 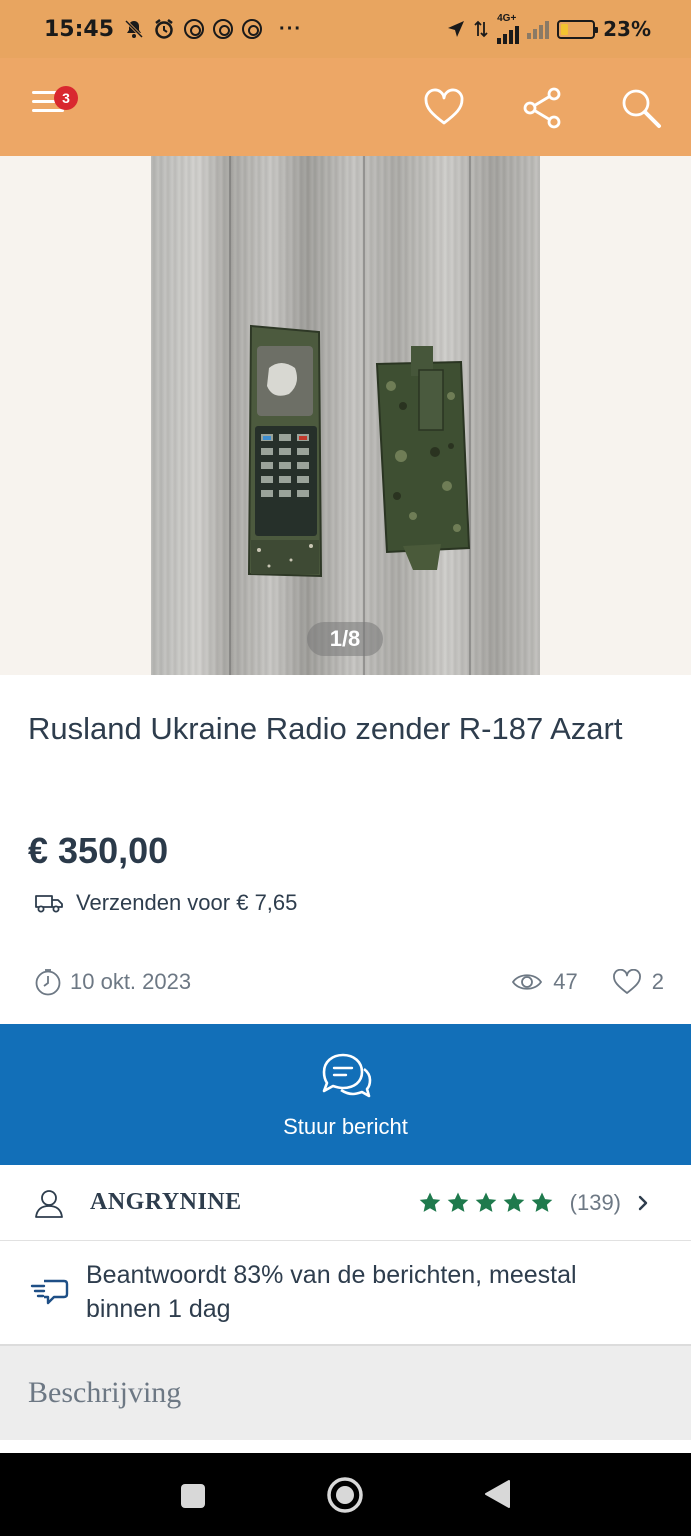 What do you see at coordinates (291, 28) in the screenshot?
I see `more-notifications-icon: ···` at bounding box center [291, 28].